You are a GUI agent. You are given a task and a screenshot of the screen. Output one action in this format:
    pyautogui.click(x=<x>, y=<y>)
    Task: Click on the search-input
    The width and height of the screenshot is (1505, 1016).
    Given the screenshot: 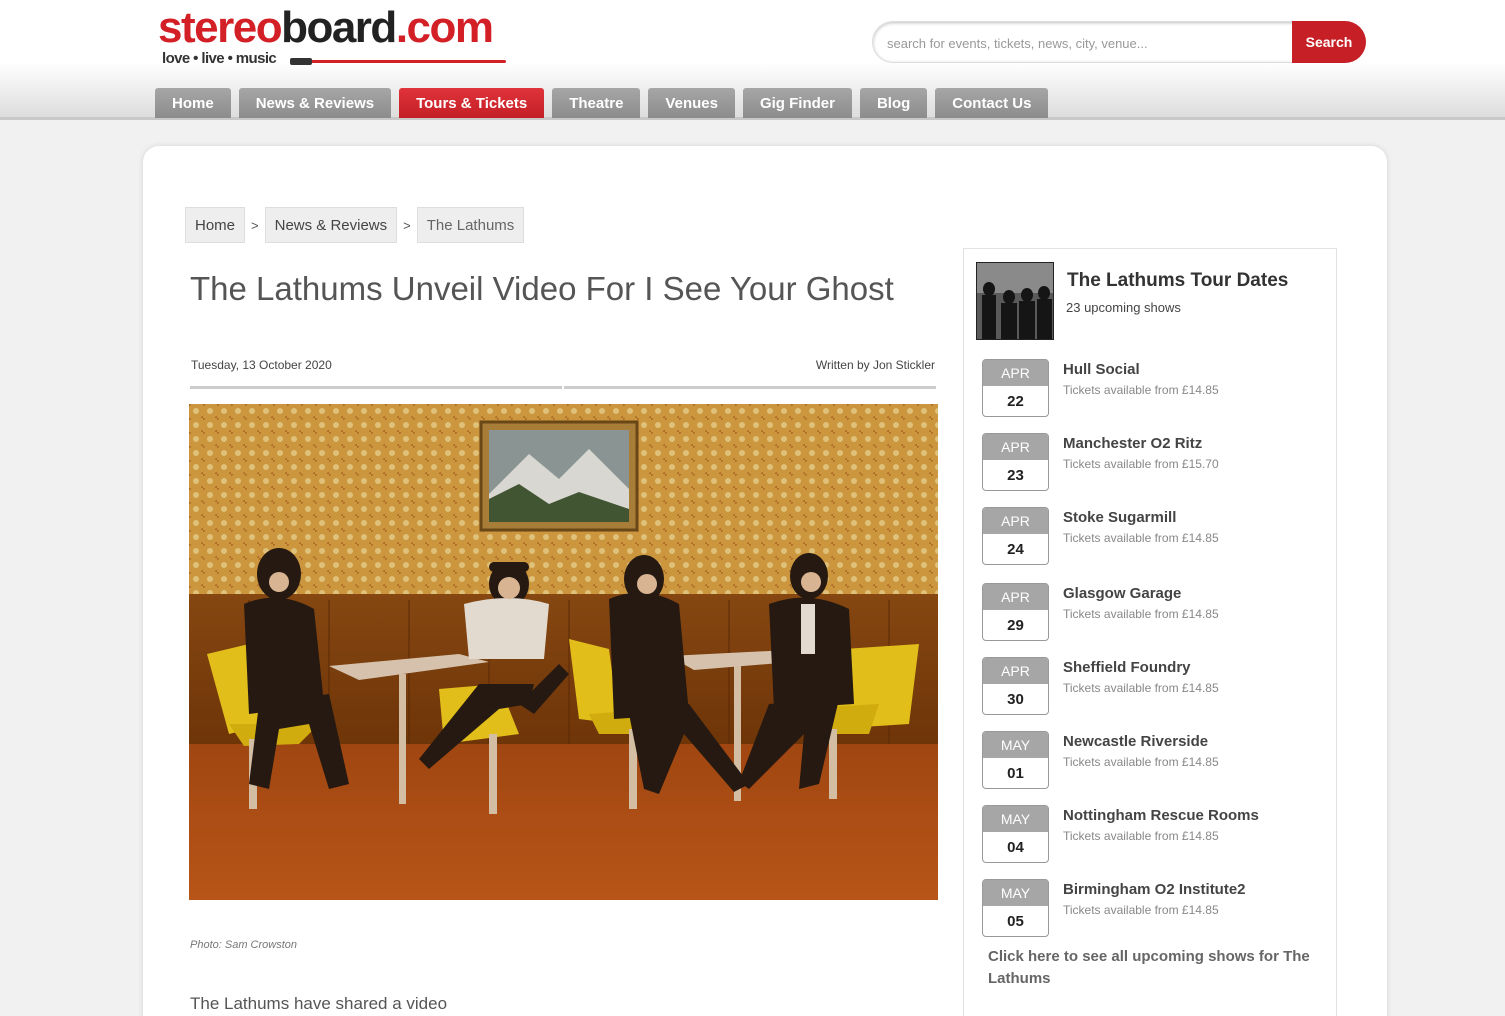 What is the action you would take?
    pyautogui.click(x=1087, y=43)
    